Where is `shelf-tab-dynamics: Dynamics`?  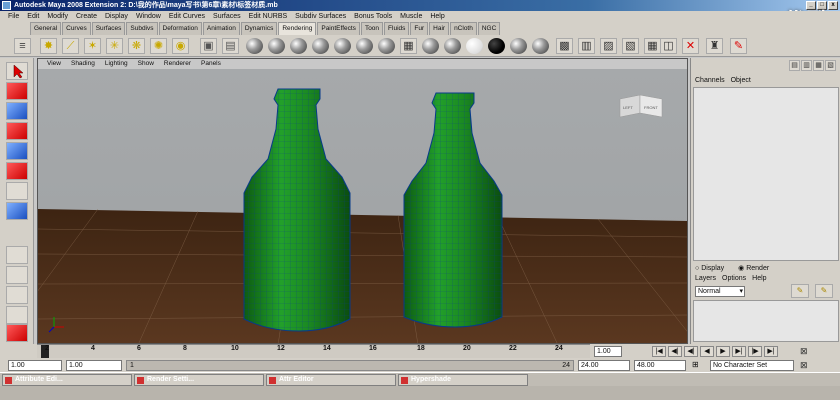
shelf-tab-dynamics: Dynamics is located at coordinates (259, 28).